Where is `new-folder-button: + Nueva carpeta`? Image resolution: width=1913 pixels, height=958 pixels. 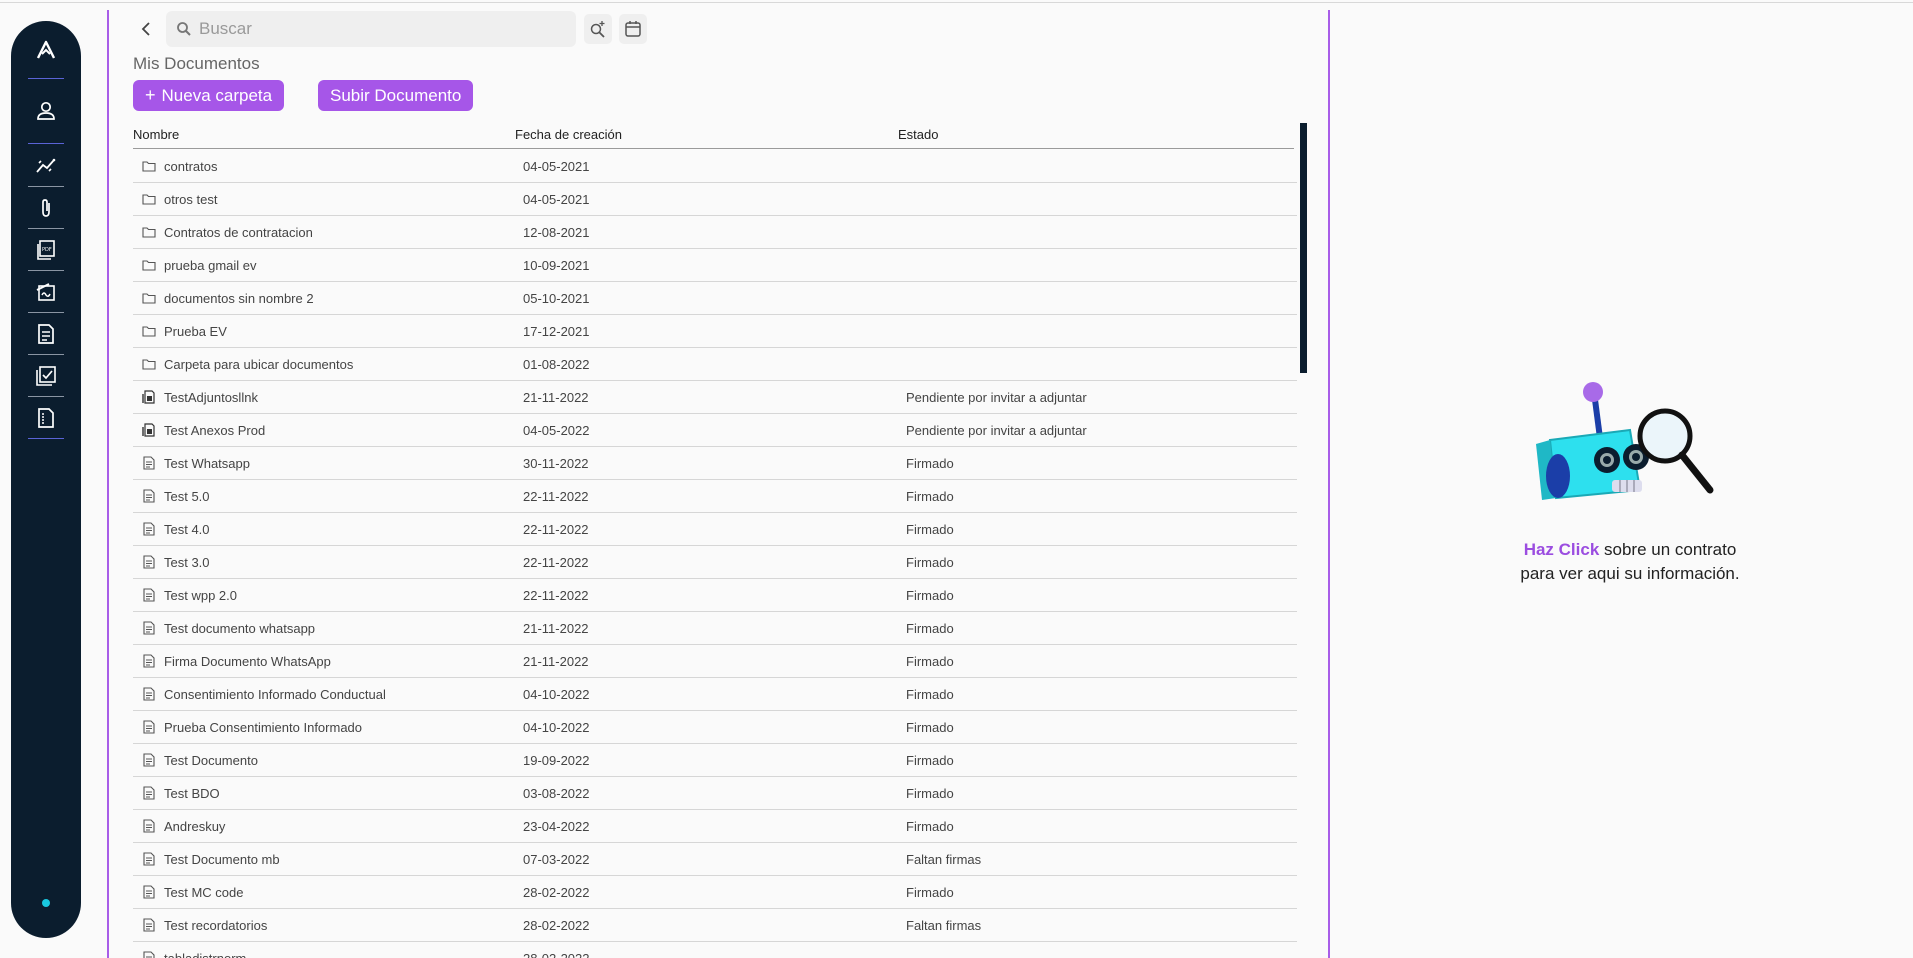 new-folder-button: + Nueva carpeta is located at coordinates (209, 95).